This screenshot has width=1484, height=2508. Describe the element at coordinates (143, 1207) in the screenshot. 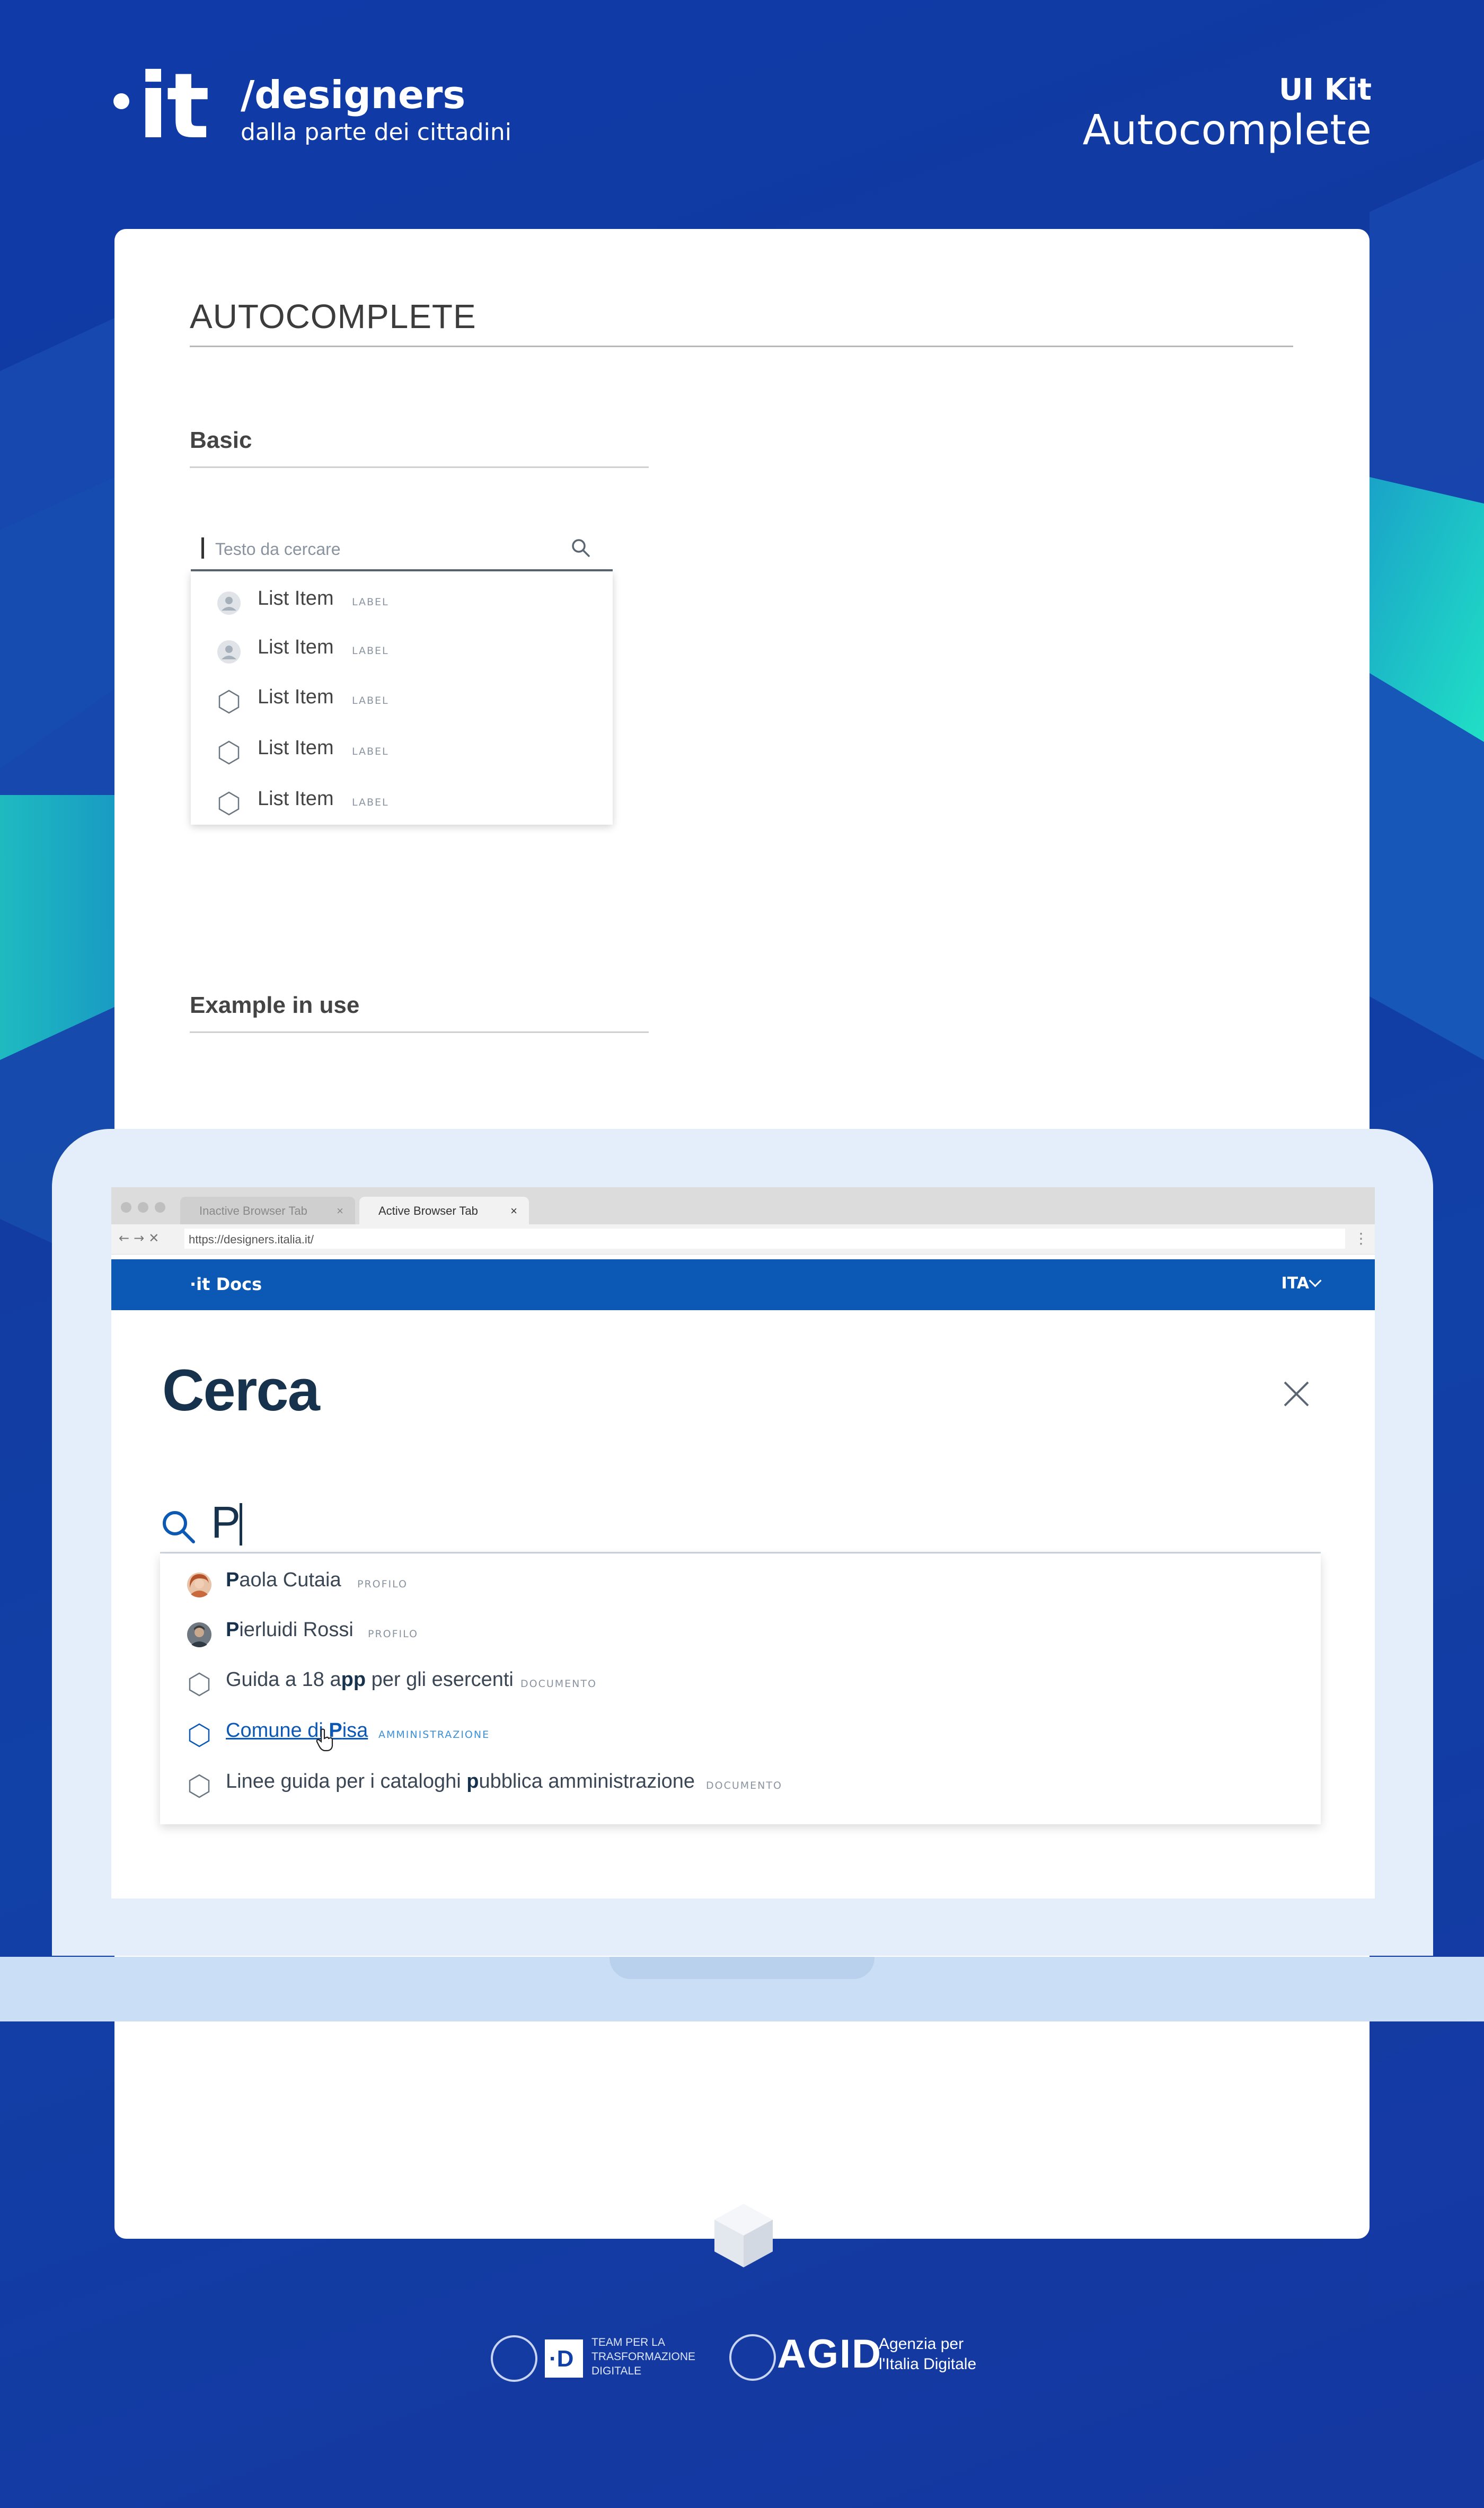

I see `window-minimize-dot` at that location.